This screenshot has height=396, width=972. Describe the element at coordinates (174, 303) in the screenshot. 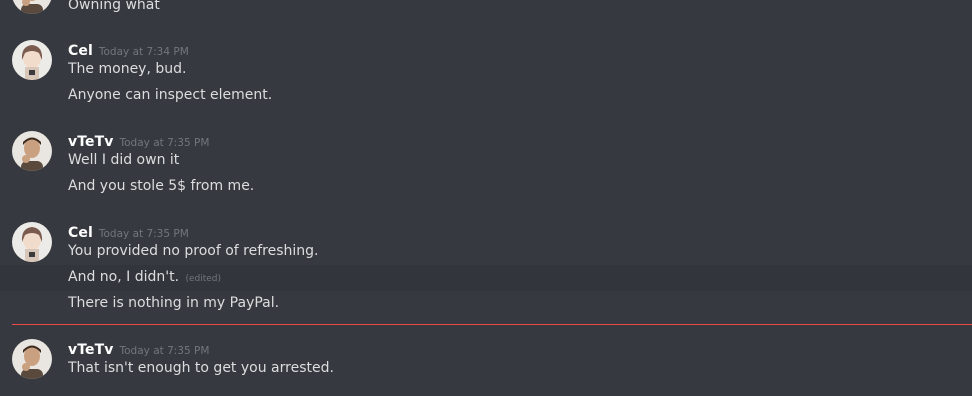

I see `message-text: There is nothing in my PayPal.` at that location.